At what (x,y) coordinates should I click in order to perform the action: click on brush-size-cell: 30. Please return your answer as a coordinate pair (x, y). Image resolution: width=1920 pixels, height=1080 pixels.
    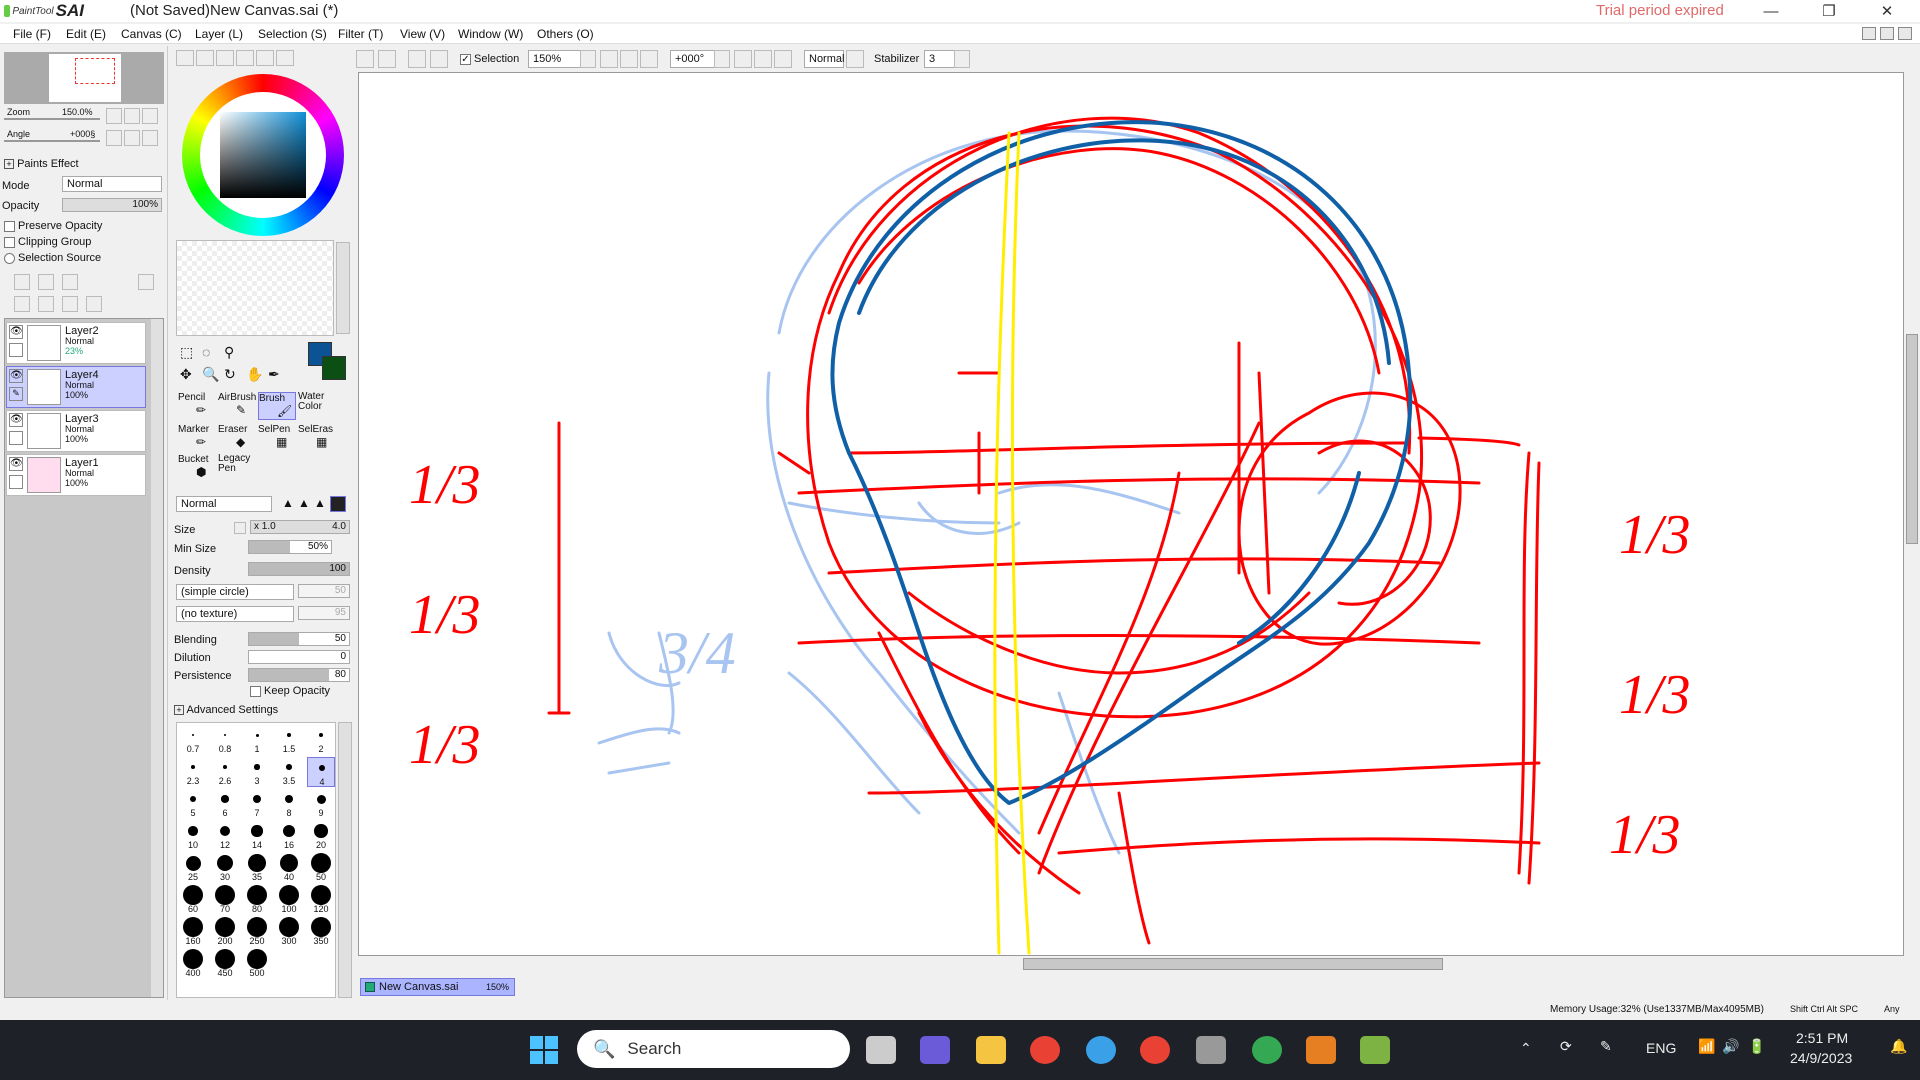
    Looking at the image, I should click on (225, 868).